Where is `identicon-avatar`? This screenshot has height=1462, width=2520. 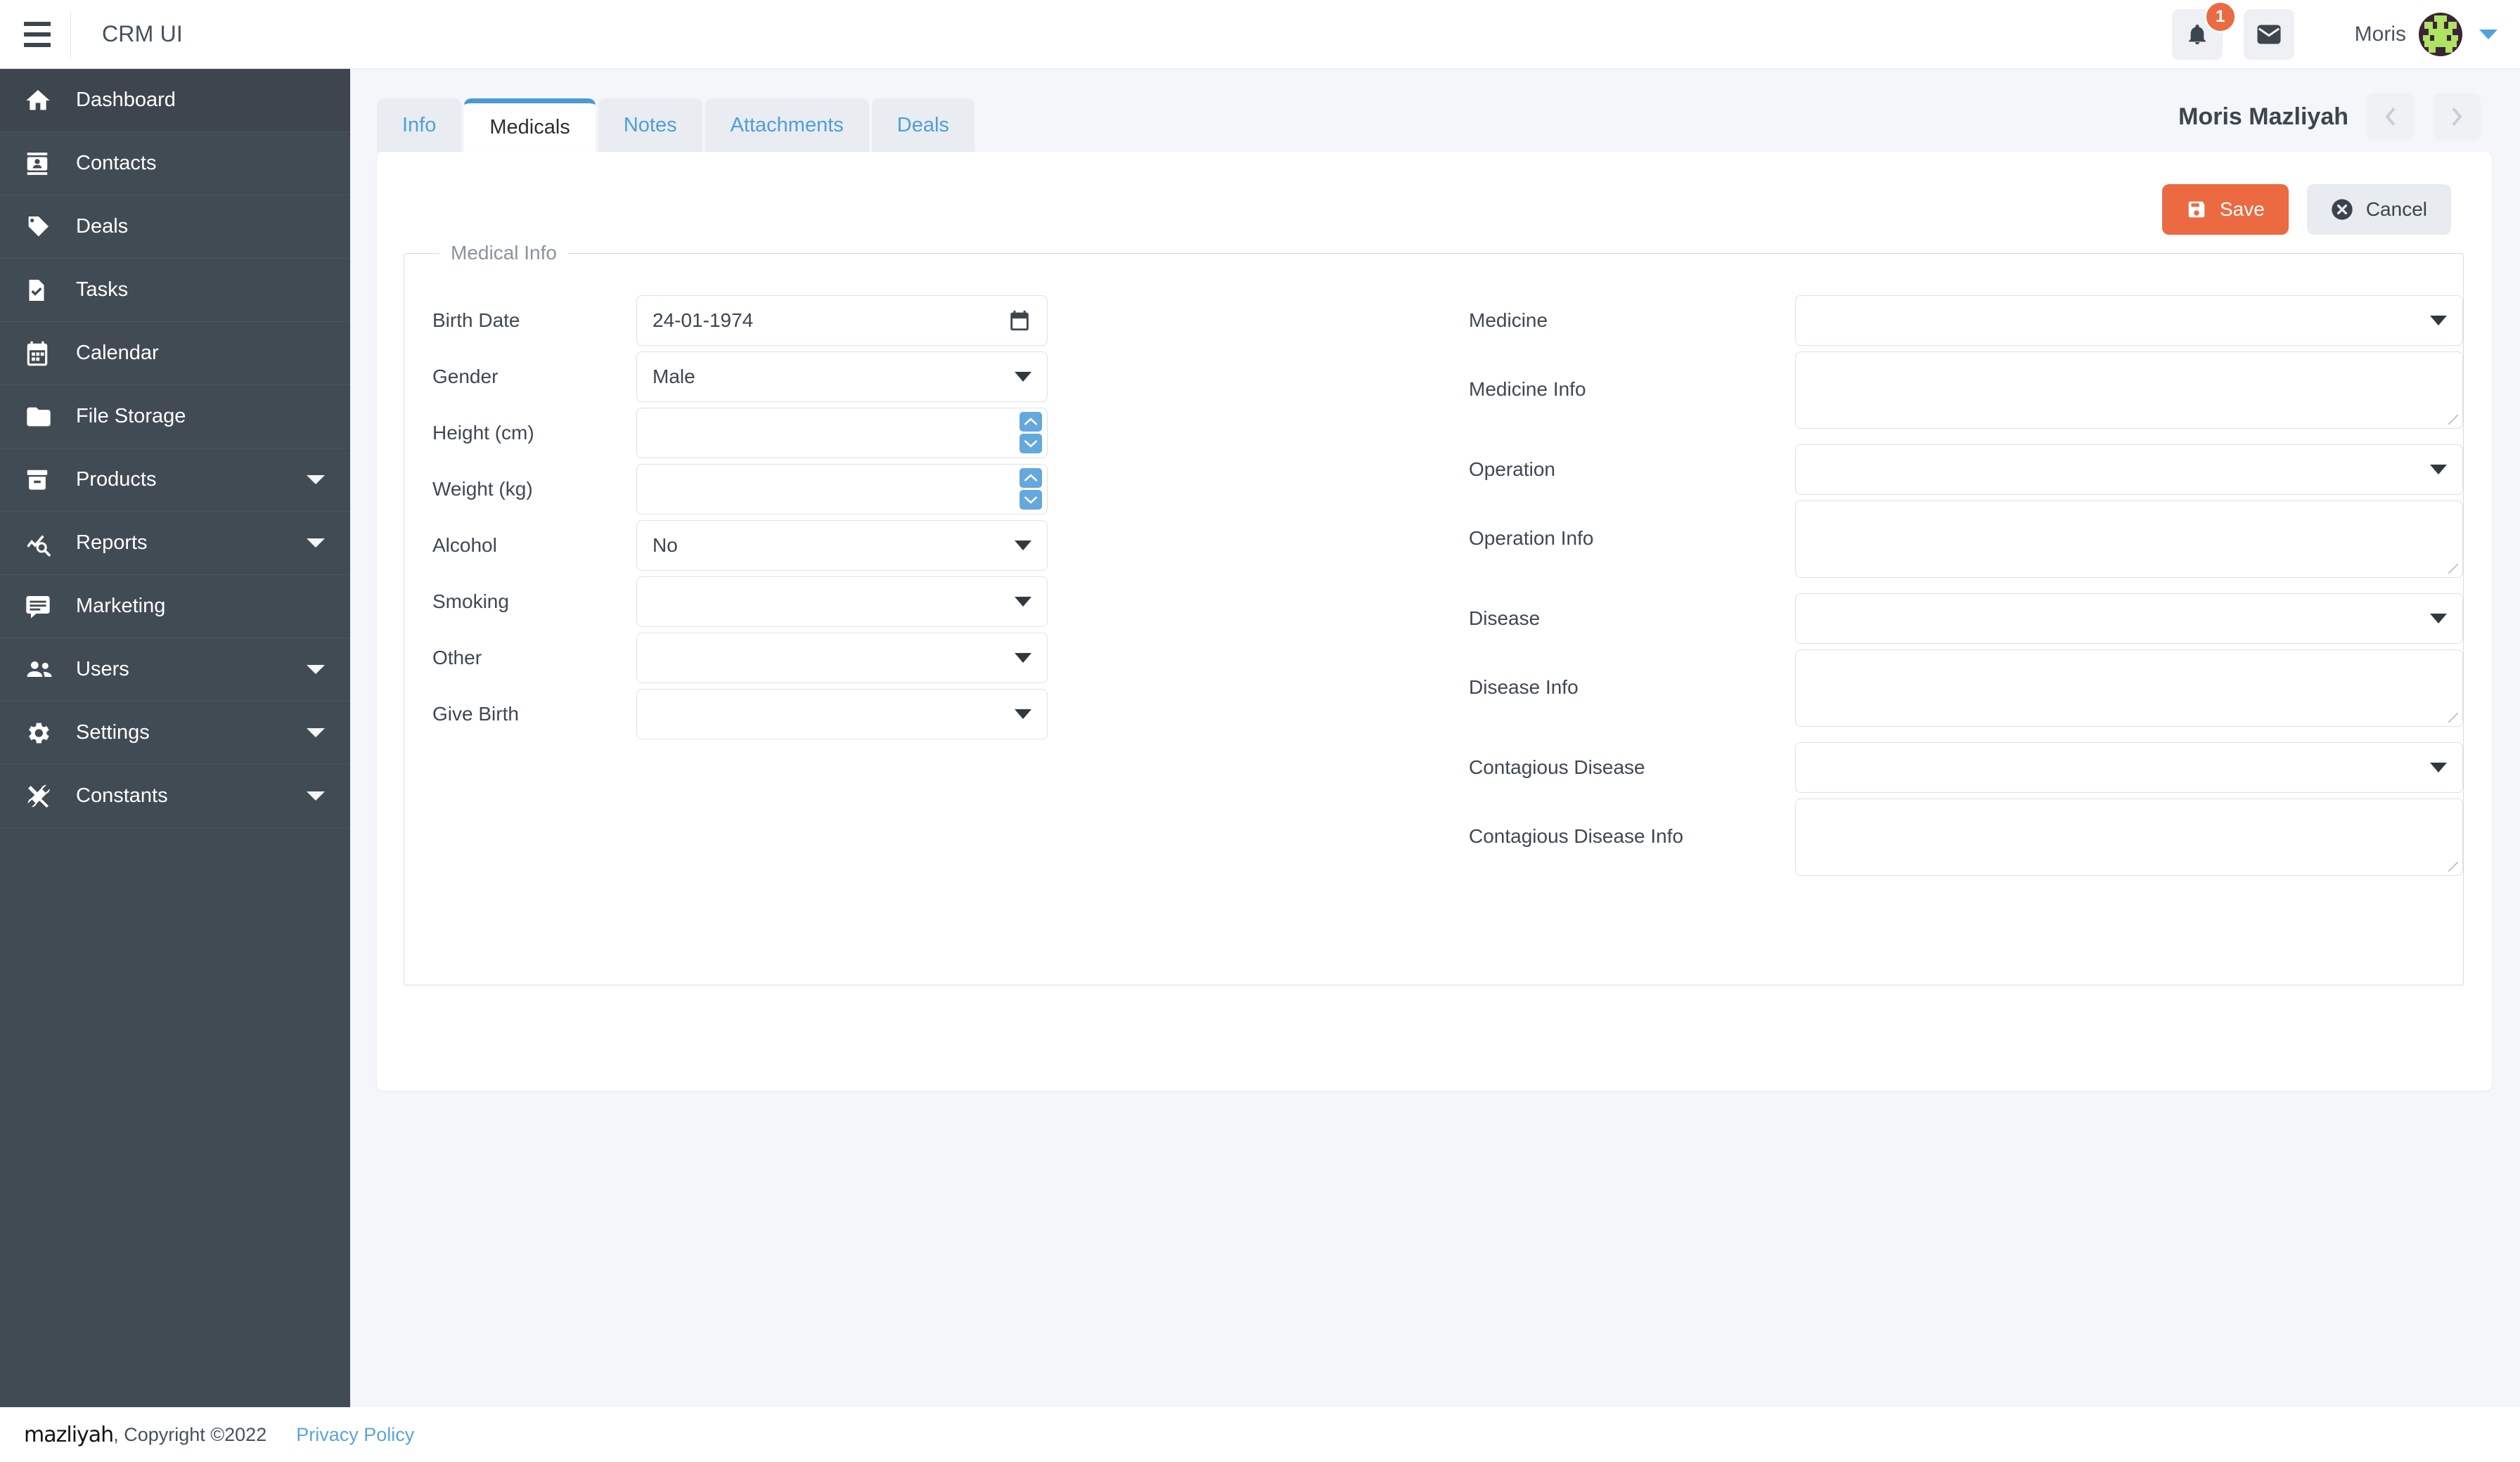
identicon-avatar is located at coordinates (2440, 34).